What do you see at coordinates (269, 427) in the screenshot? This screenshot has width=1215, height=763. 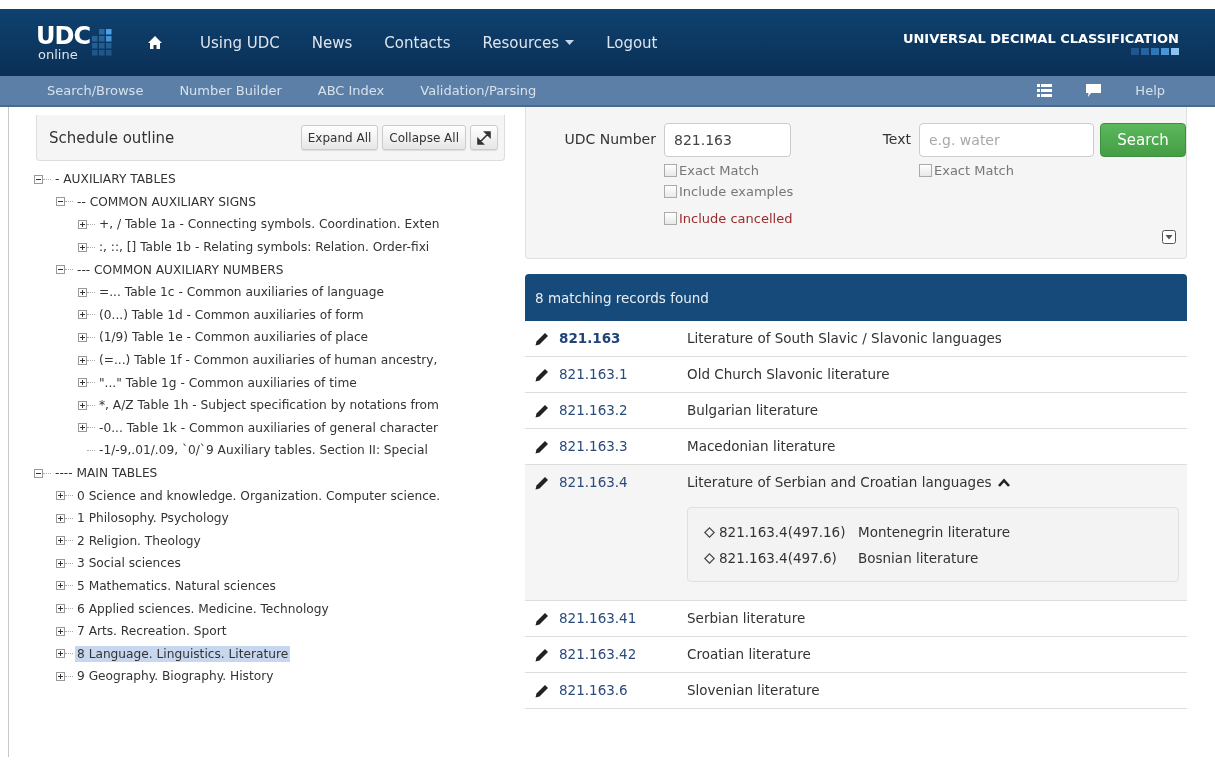 I see `tree-item: -0... Table 1k - Common auxiliaries of general character` at bounding box center [269, 427].